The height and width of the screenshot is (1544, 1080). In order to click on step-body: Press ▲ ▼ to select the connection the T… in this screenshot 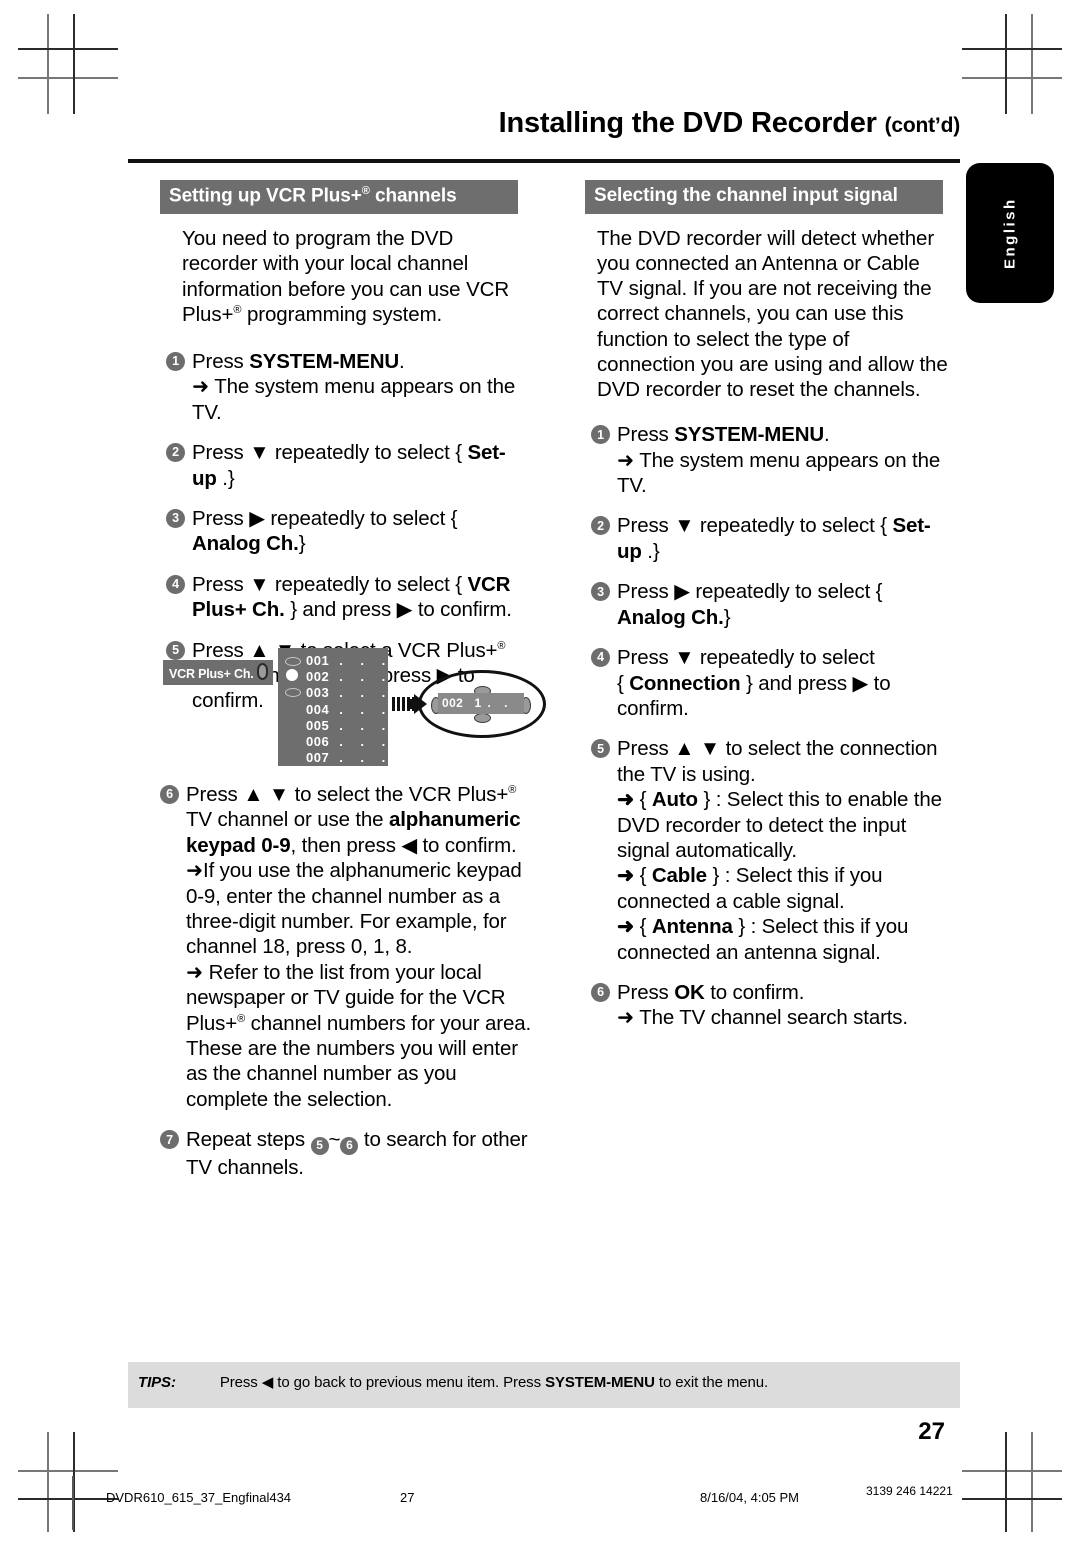, I will do `click(770, 850)`.